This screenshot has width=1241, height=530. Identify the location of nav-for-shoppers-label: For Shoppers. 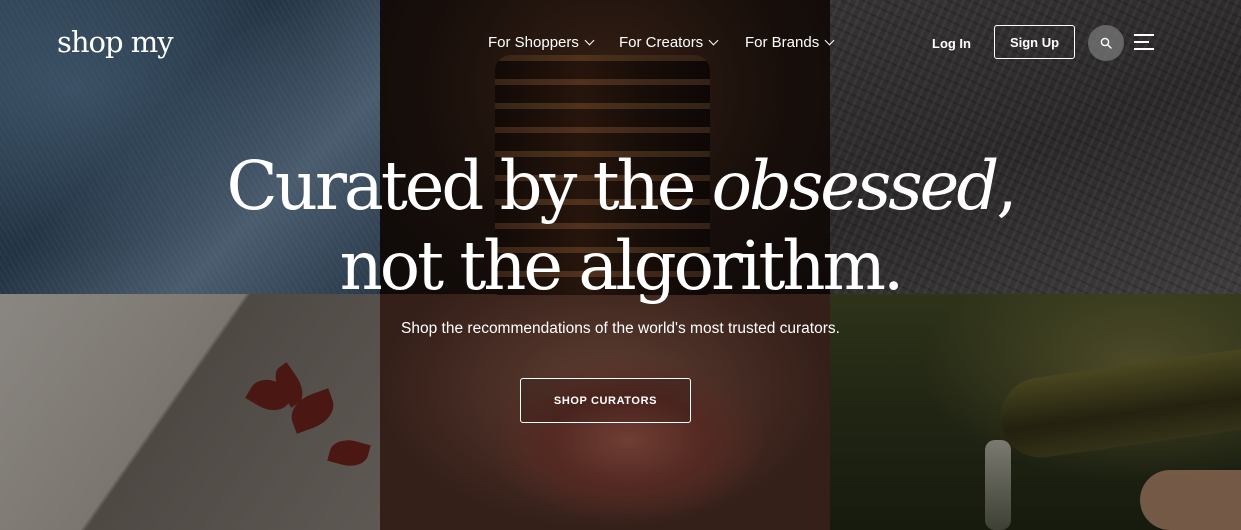
(533, 42).